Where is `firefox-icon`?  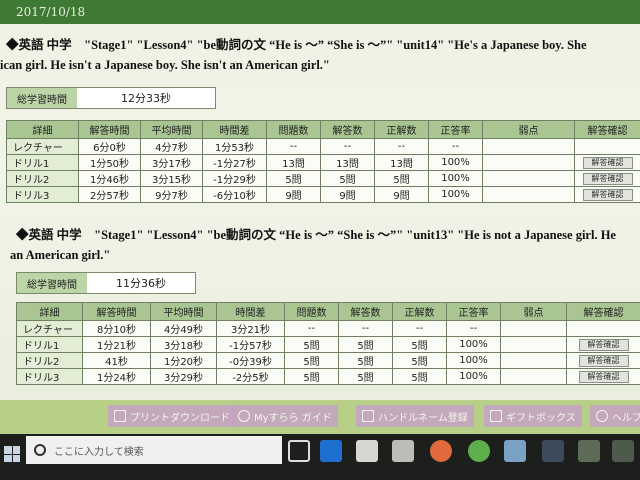
firefox-icon is located at coordinates (441, 451).